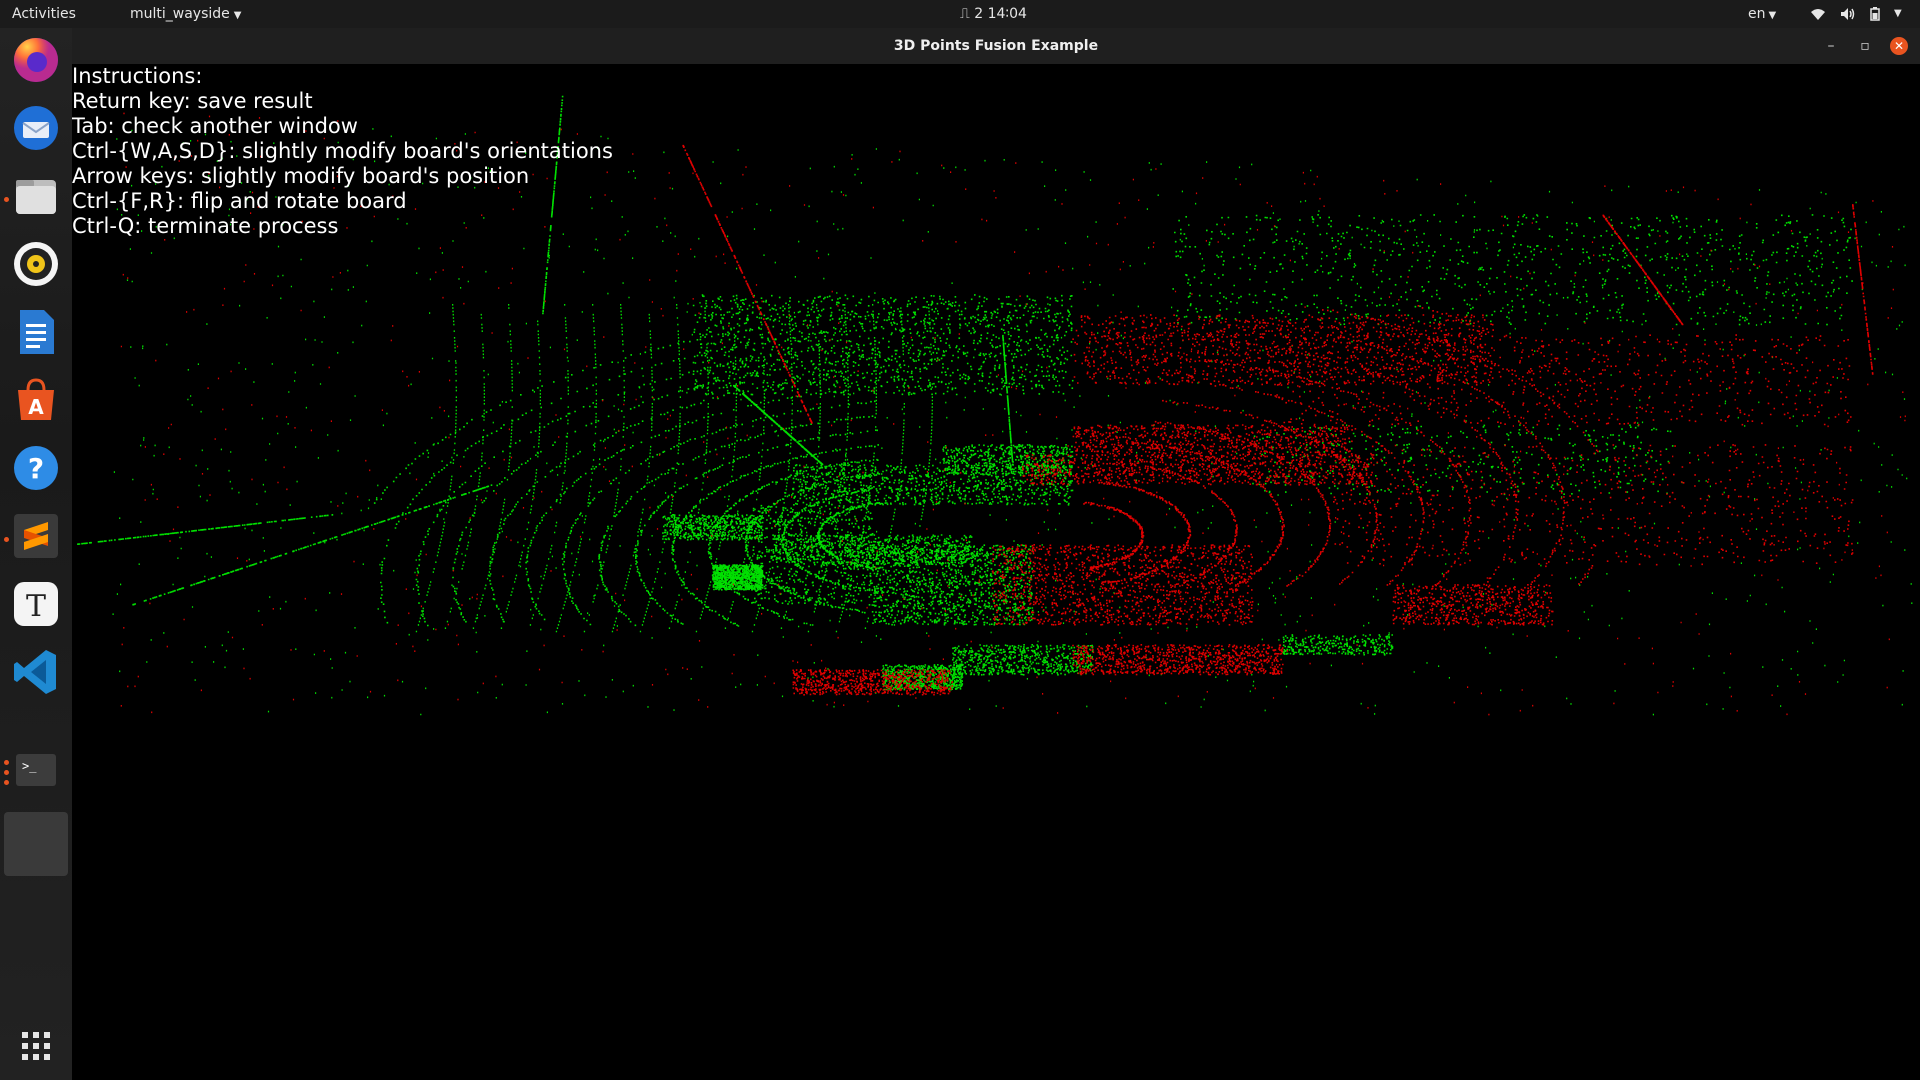 The height and width of the screenshot is (1080, 1920). I want to click on software-center-icon: A, so click(36, 400).